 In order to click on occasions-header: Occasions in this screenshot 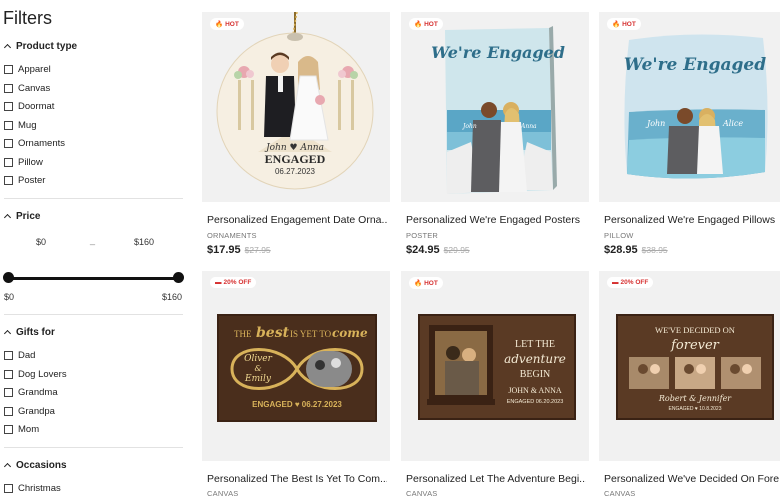, I will do `click(35, 465)`.